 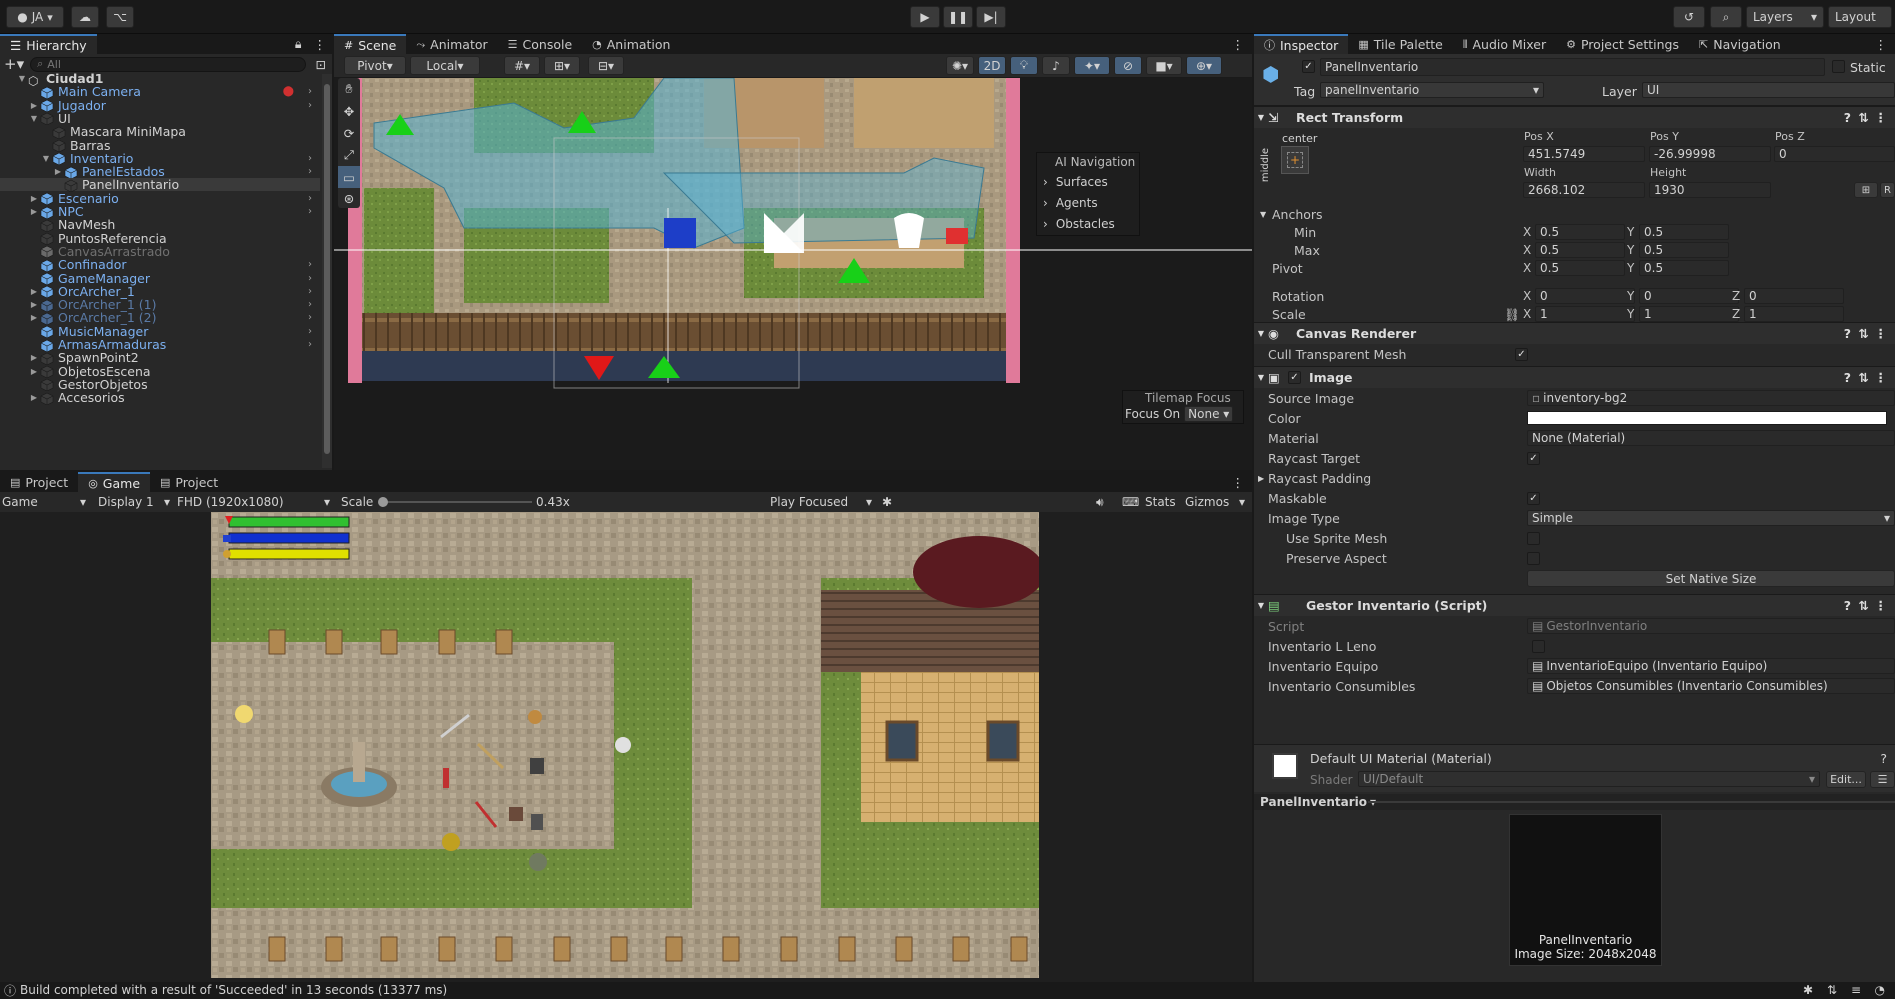 I want to click on pause-button: ❚❚, so click(x=958, y=17).